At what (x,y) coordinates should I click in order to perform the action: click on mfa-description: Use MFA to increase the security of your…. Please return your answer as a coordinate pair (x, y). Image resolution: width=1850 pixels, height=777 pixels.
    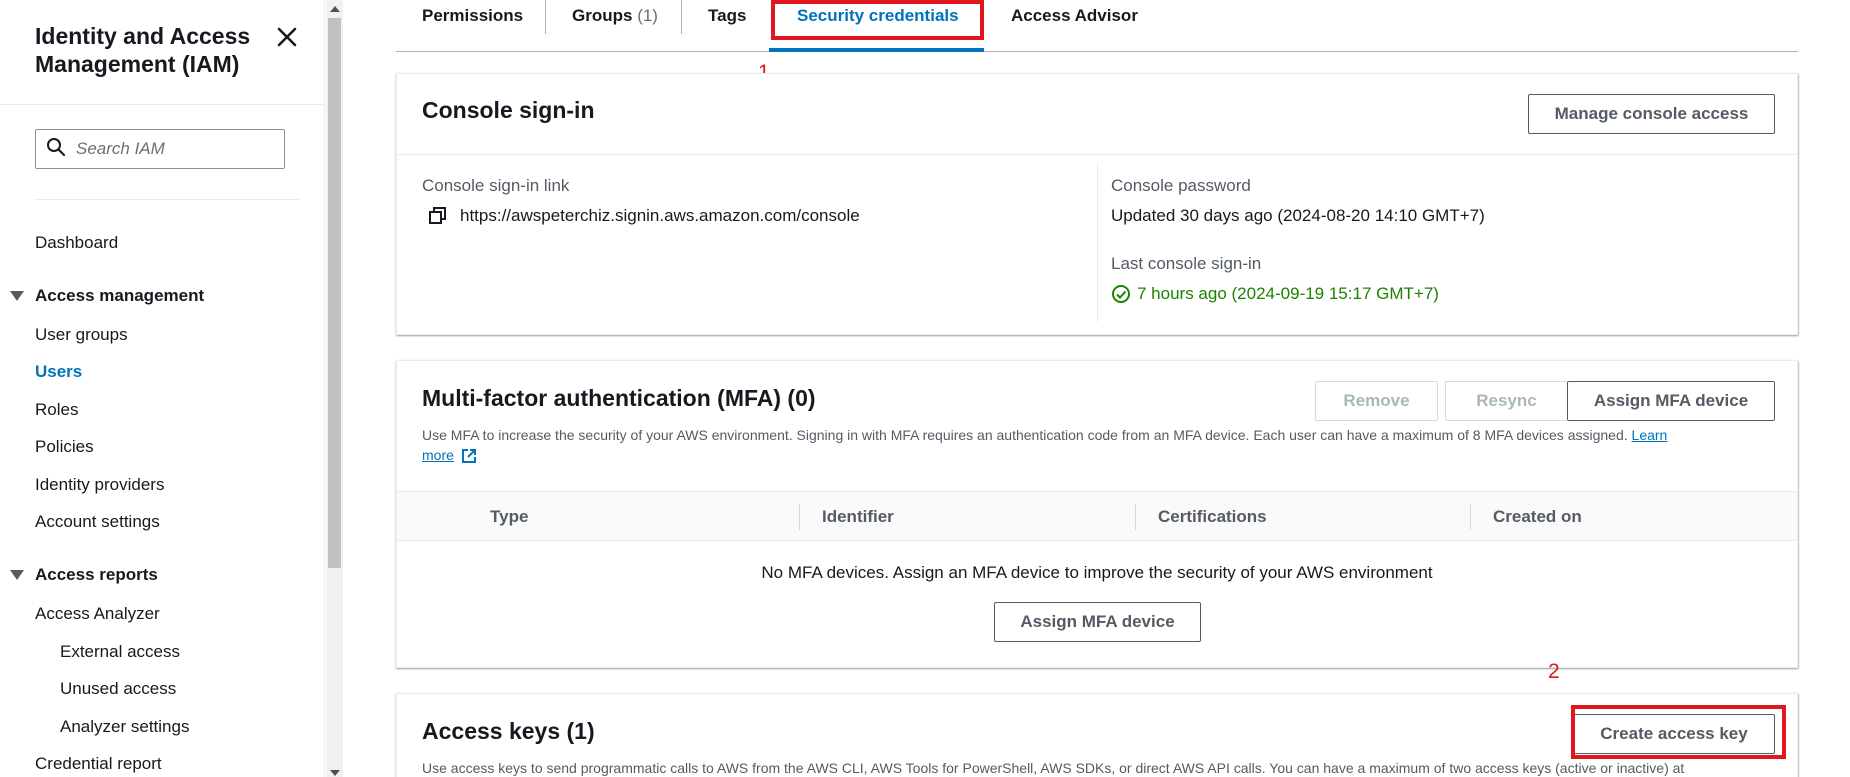
    Looking at the image, I should click on (1102, 435).